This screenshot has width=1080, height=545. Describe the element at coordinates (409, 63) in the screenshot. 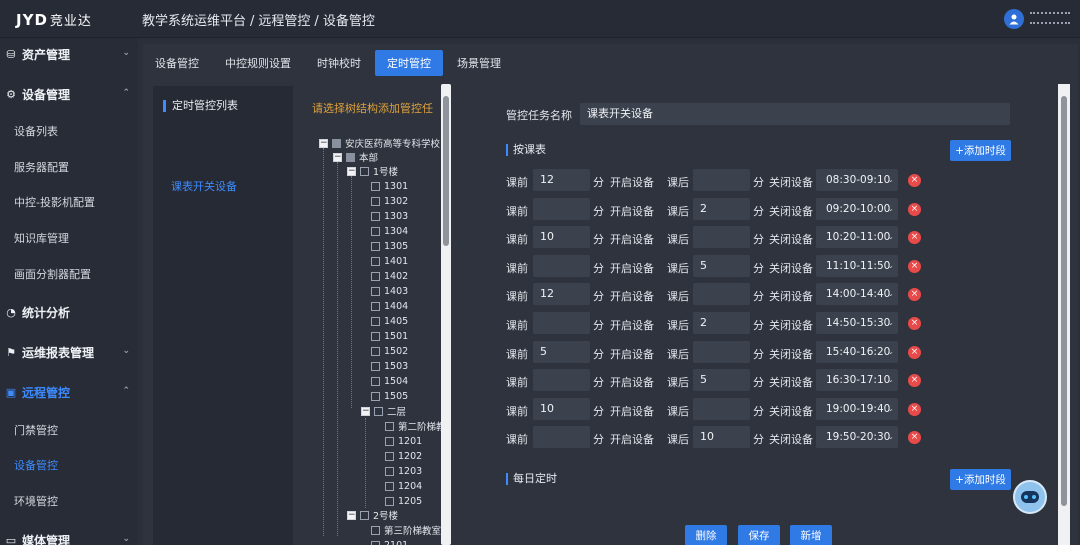

I see `tab-3: 定时管控` at that location.